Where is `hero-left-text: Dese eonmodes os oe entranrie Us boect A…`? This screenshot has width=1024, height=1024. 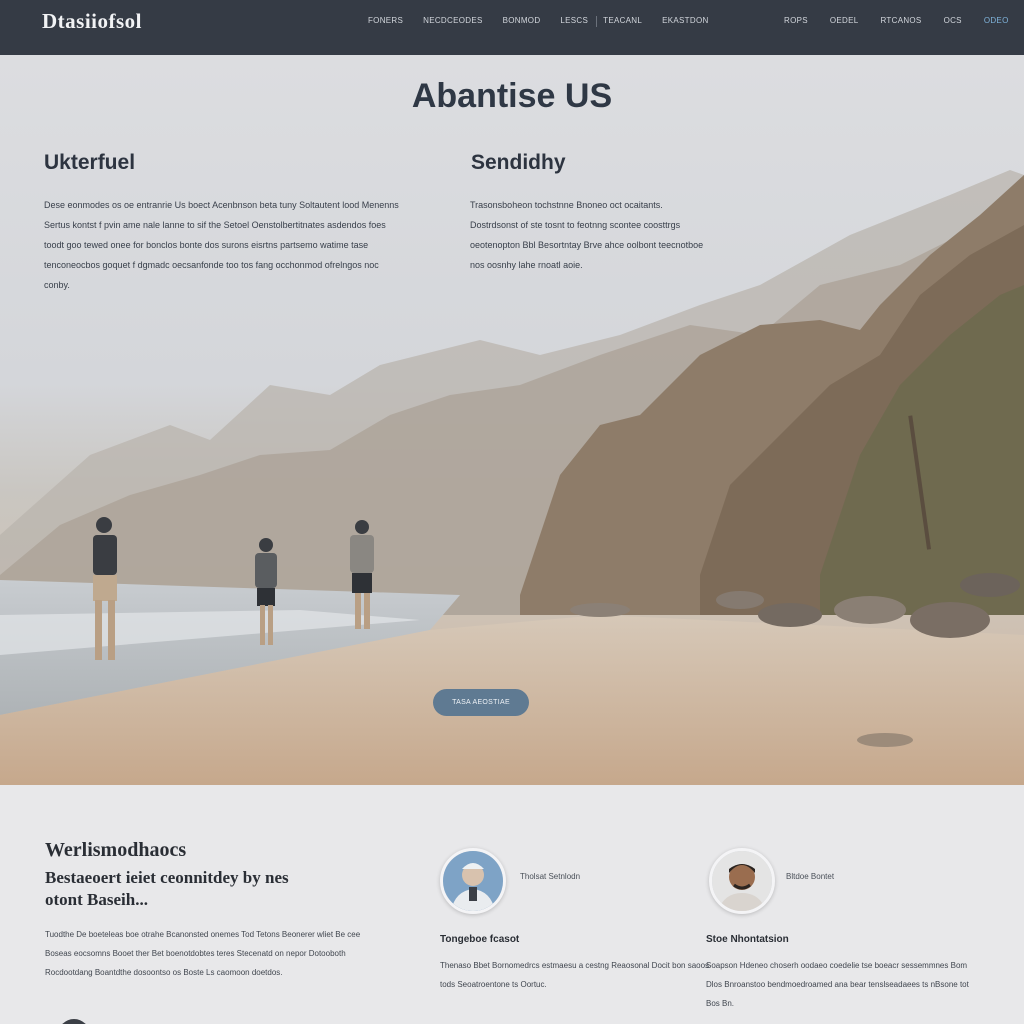 hero-left-text: Dese eonmodes os oe entranrie Us boect A… is located at coordinates (221, 245).